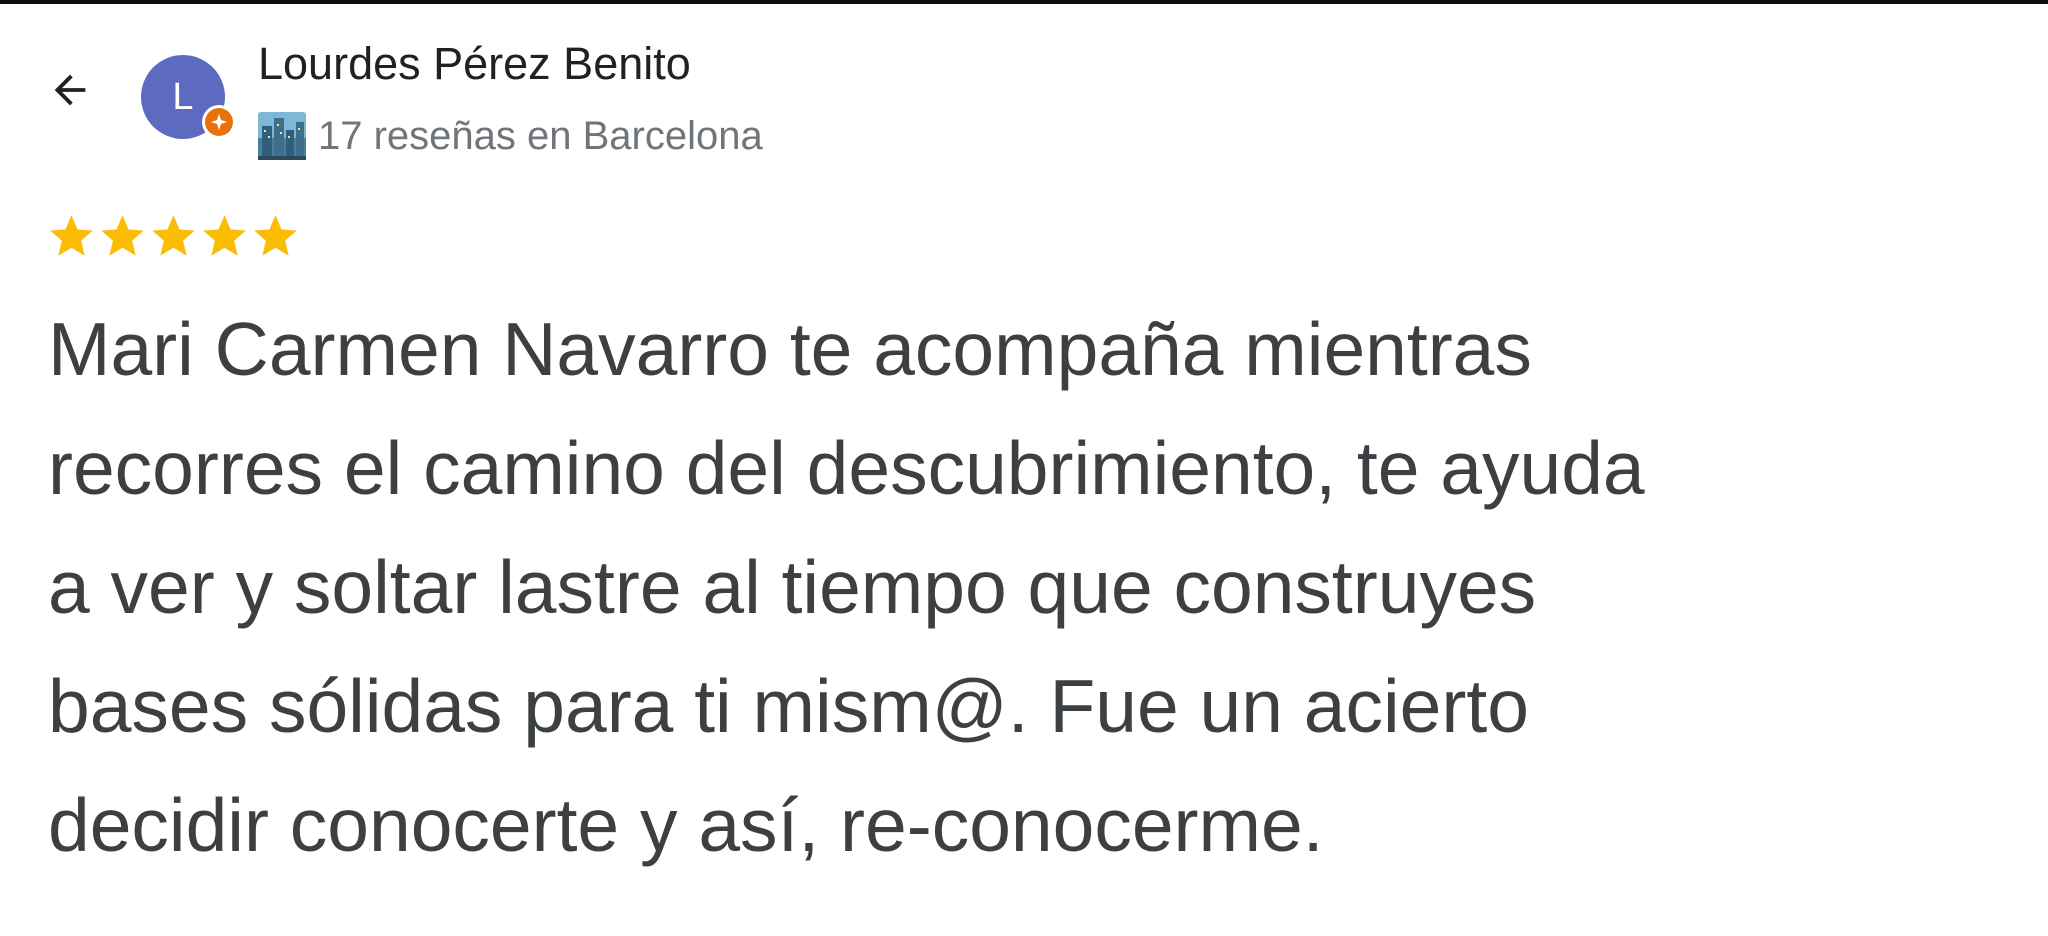 This screenshot has height=936, width=2048. I want to click on star-rating, so click(173, 236).